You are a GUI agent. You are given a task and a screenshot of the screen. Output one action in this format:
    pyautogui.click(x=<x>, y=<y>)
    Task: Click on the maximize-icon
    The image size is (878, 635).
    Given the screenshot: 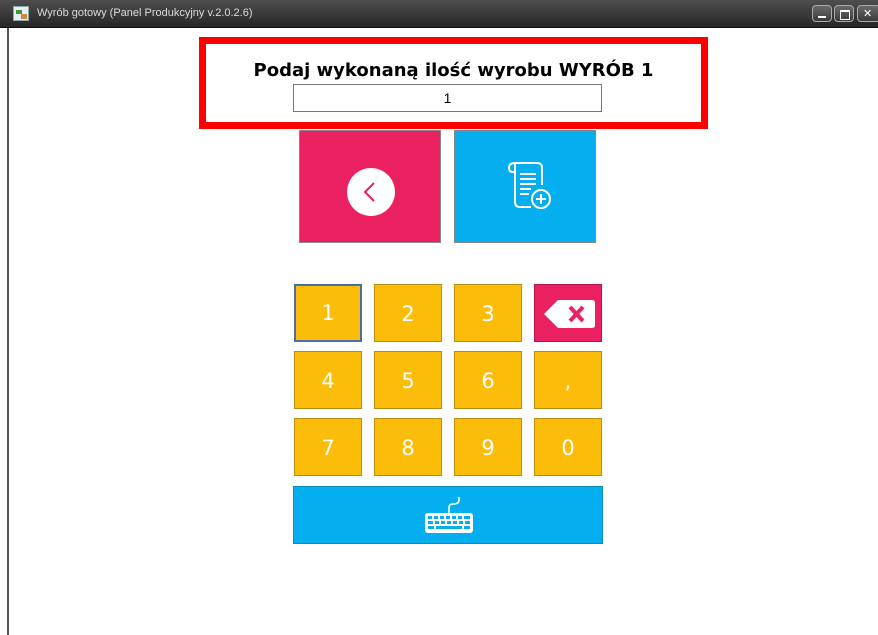 What is the action you would take?
    pyautogui.click(x=845, y=15)
    